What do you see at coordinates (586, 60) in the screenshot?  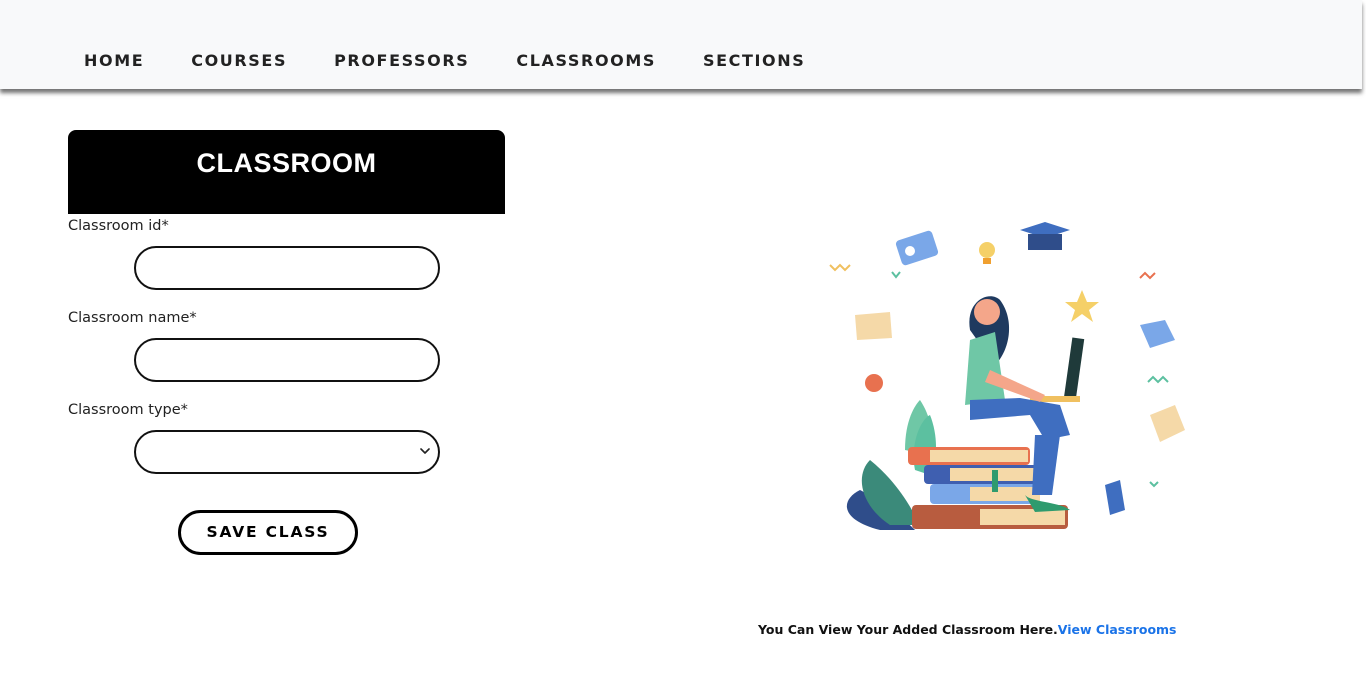 I see `nav-item-classrooms: CLASSROOMS` at bounding box center [586, 60].